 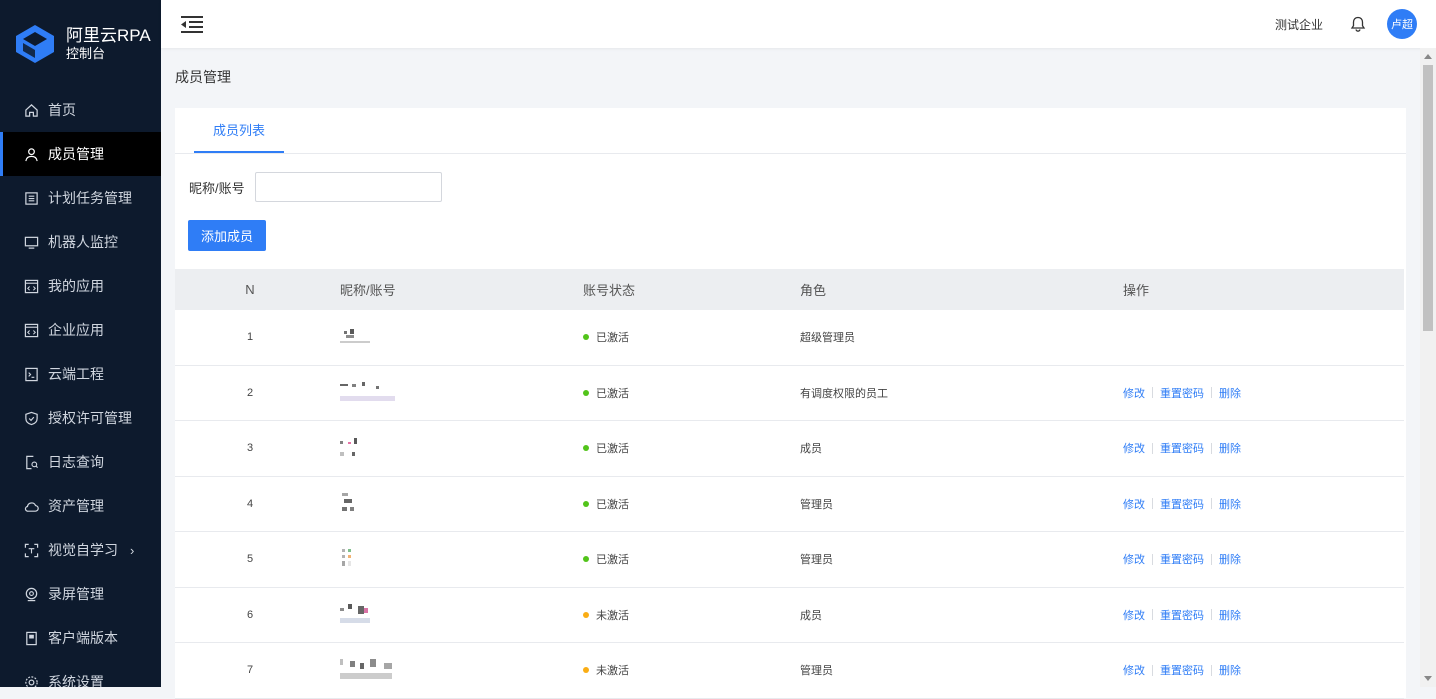 What do you see at coordinates (83, 550) in the screenshot?
I see `sidebar-item-label: 视觉自学习` at bounding box center [83, 550].